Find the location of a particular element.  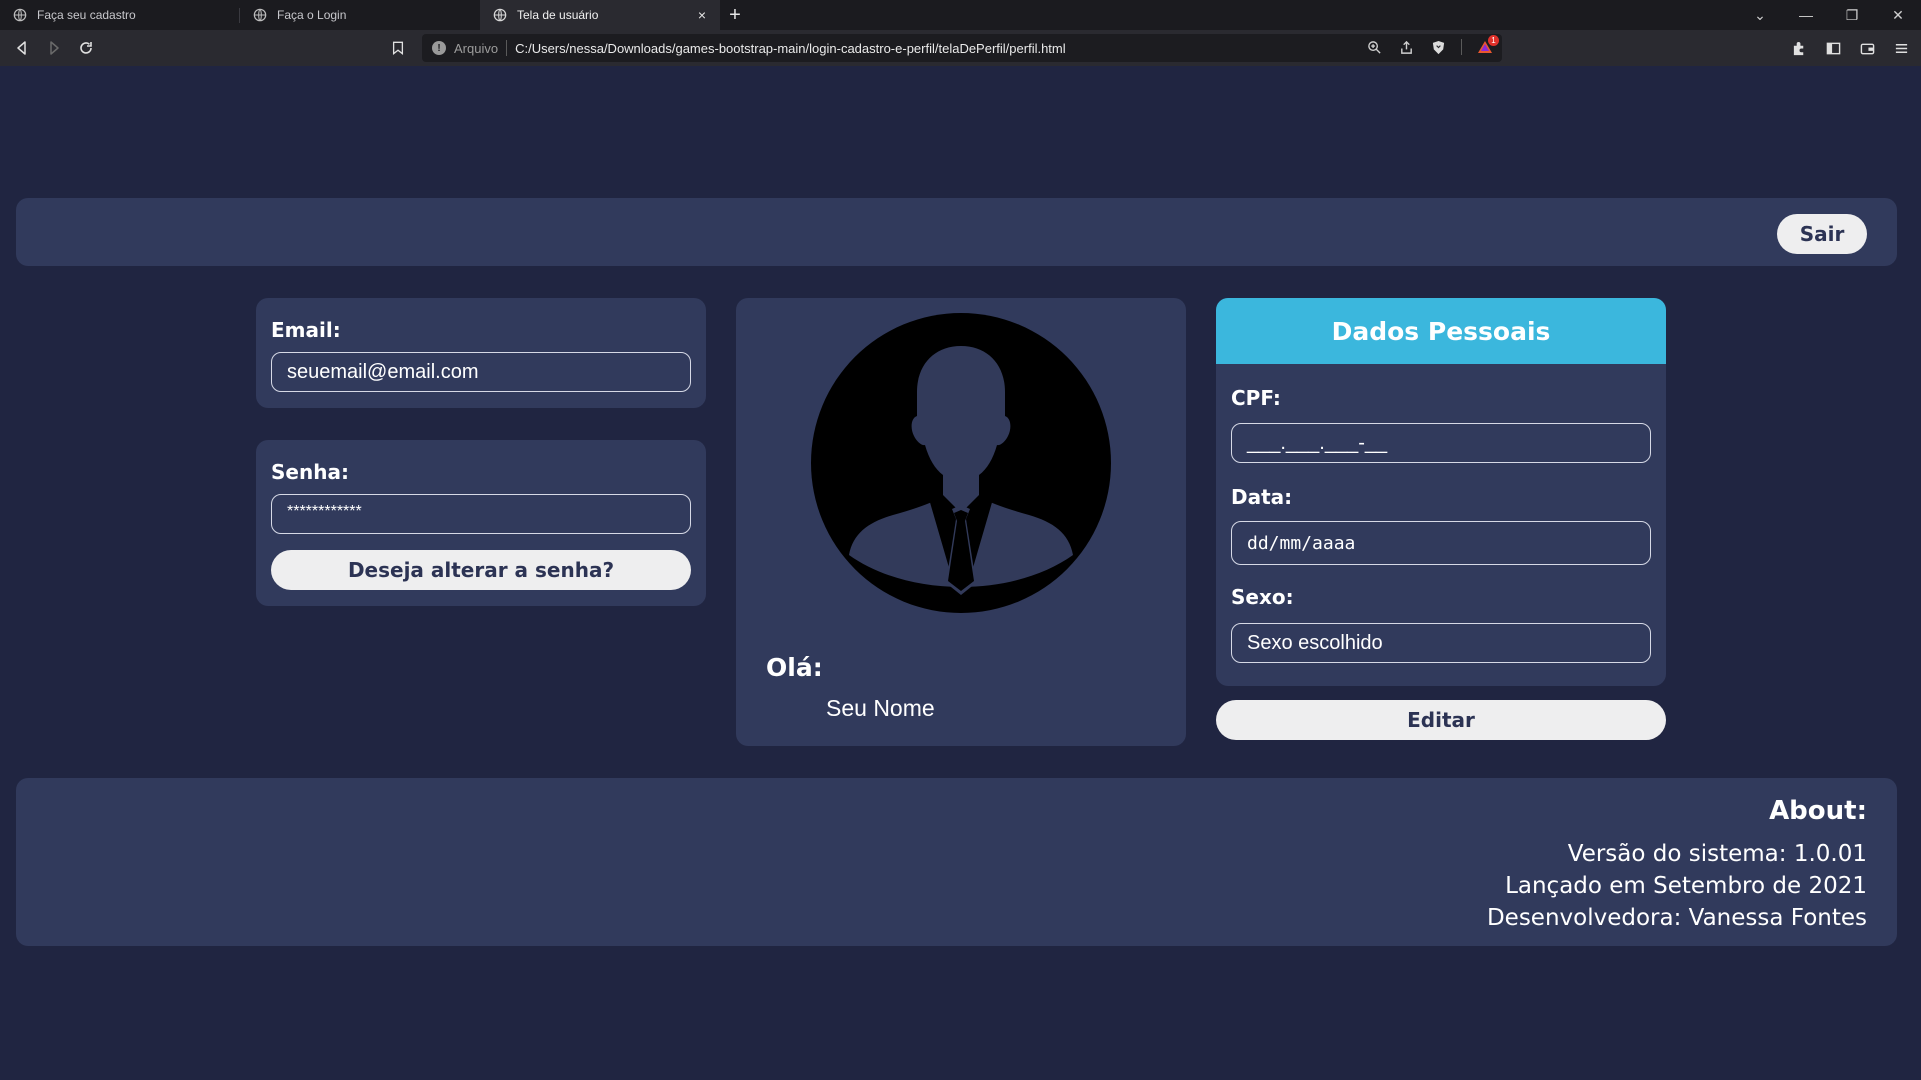

date-field: dd/mm/aaaa is located at coordinates (1441, 543).